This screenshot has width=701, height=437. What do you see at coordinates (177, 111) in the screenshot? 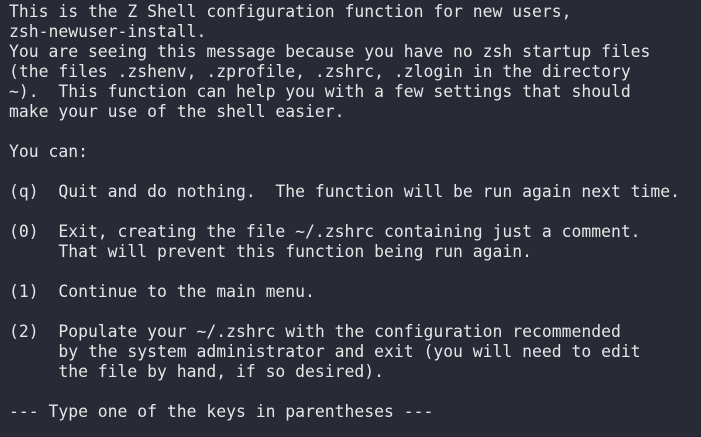
I see `intro-line-6: make your use of the shell easier.` at bounding box center [177, 111].